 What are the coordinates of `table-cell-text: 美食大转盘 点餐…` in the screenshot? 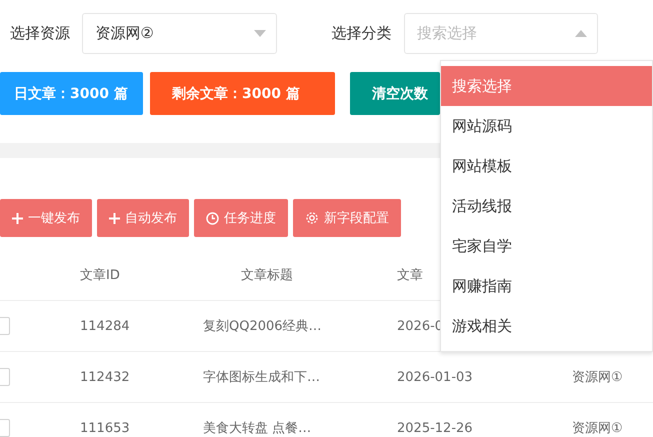 It's located at (257, 428).